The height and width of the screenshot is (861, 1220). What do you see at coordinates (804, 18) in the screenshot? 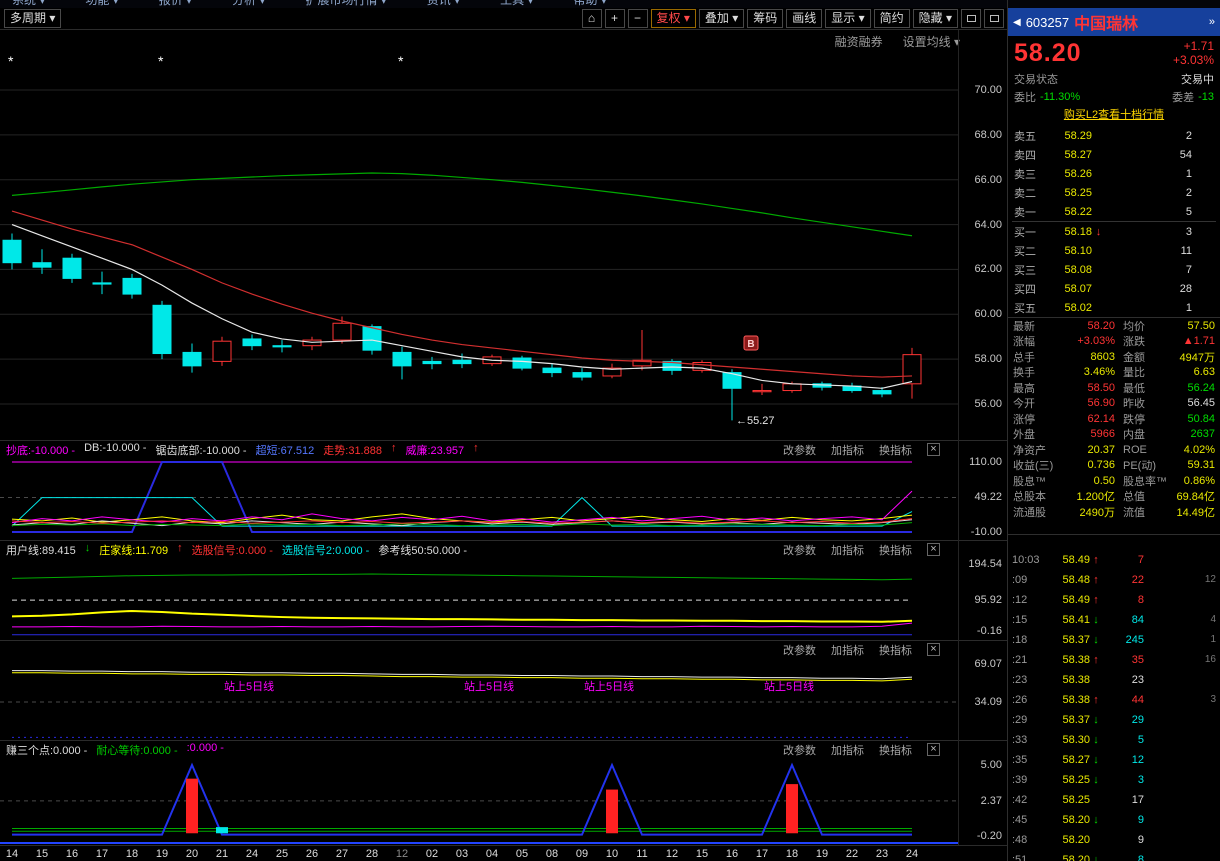
I see `toolbar-button-画线: 画线` at bounding box center [804, 18].